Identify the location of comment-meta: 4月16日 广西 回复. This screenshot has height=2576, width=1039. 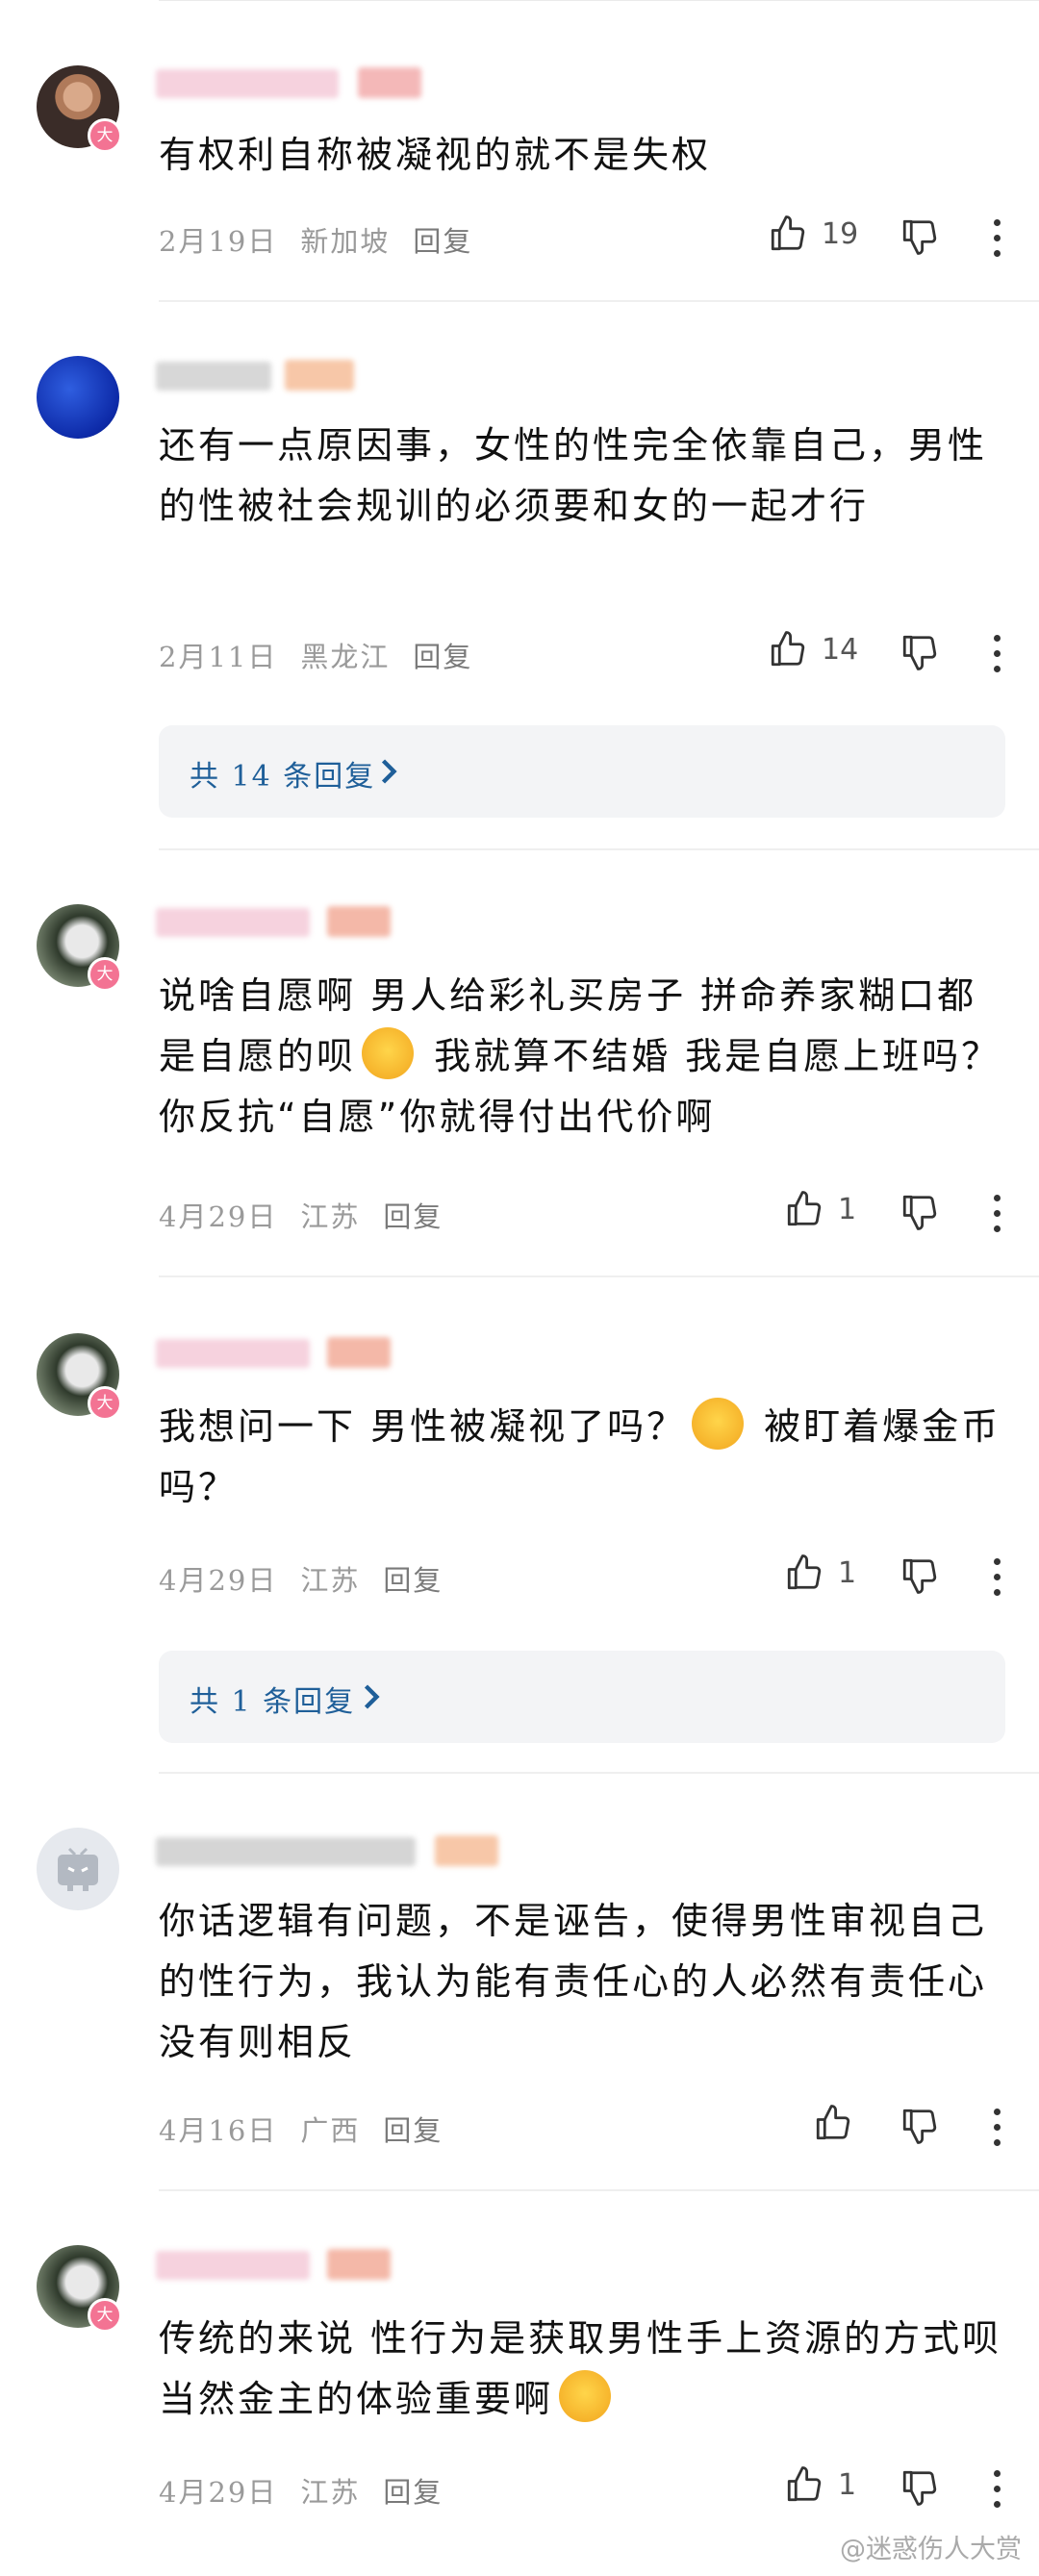
(301, 2129).